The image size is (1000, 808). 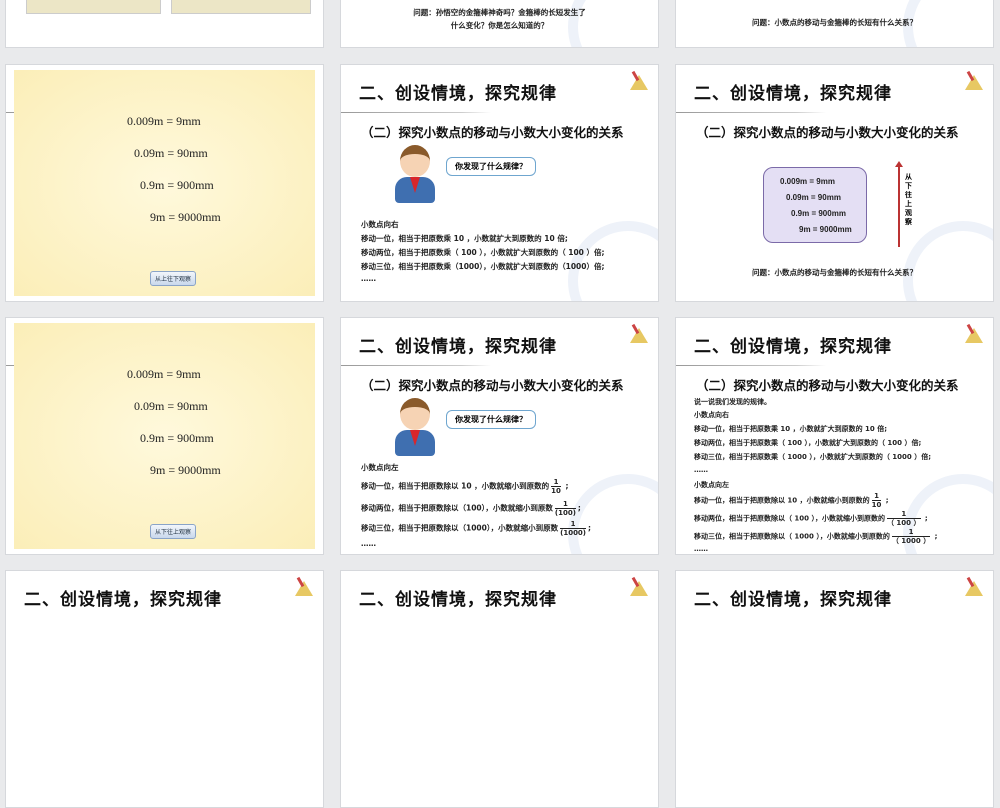 I want to click on slide-thumbnail-2: 问题：孙悟空的金箍棒神奇吗？金箍棒的长短发生了 什么变化？你是怎么知道的？, so click(x=499, y=24).